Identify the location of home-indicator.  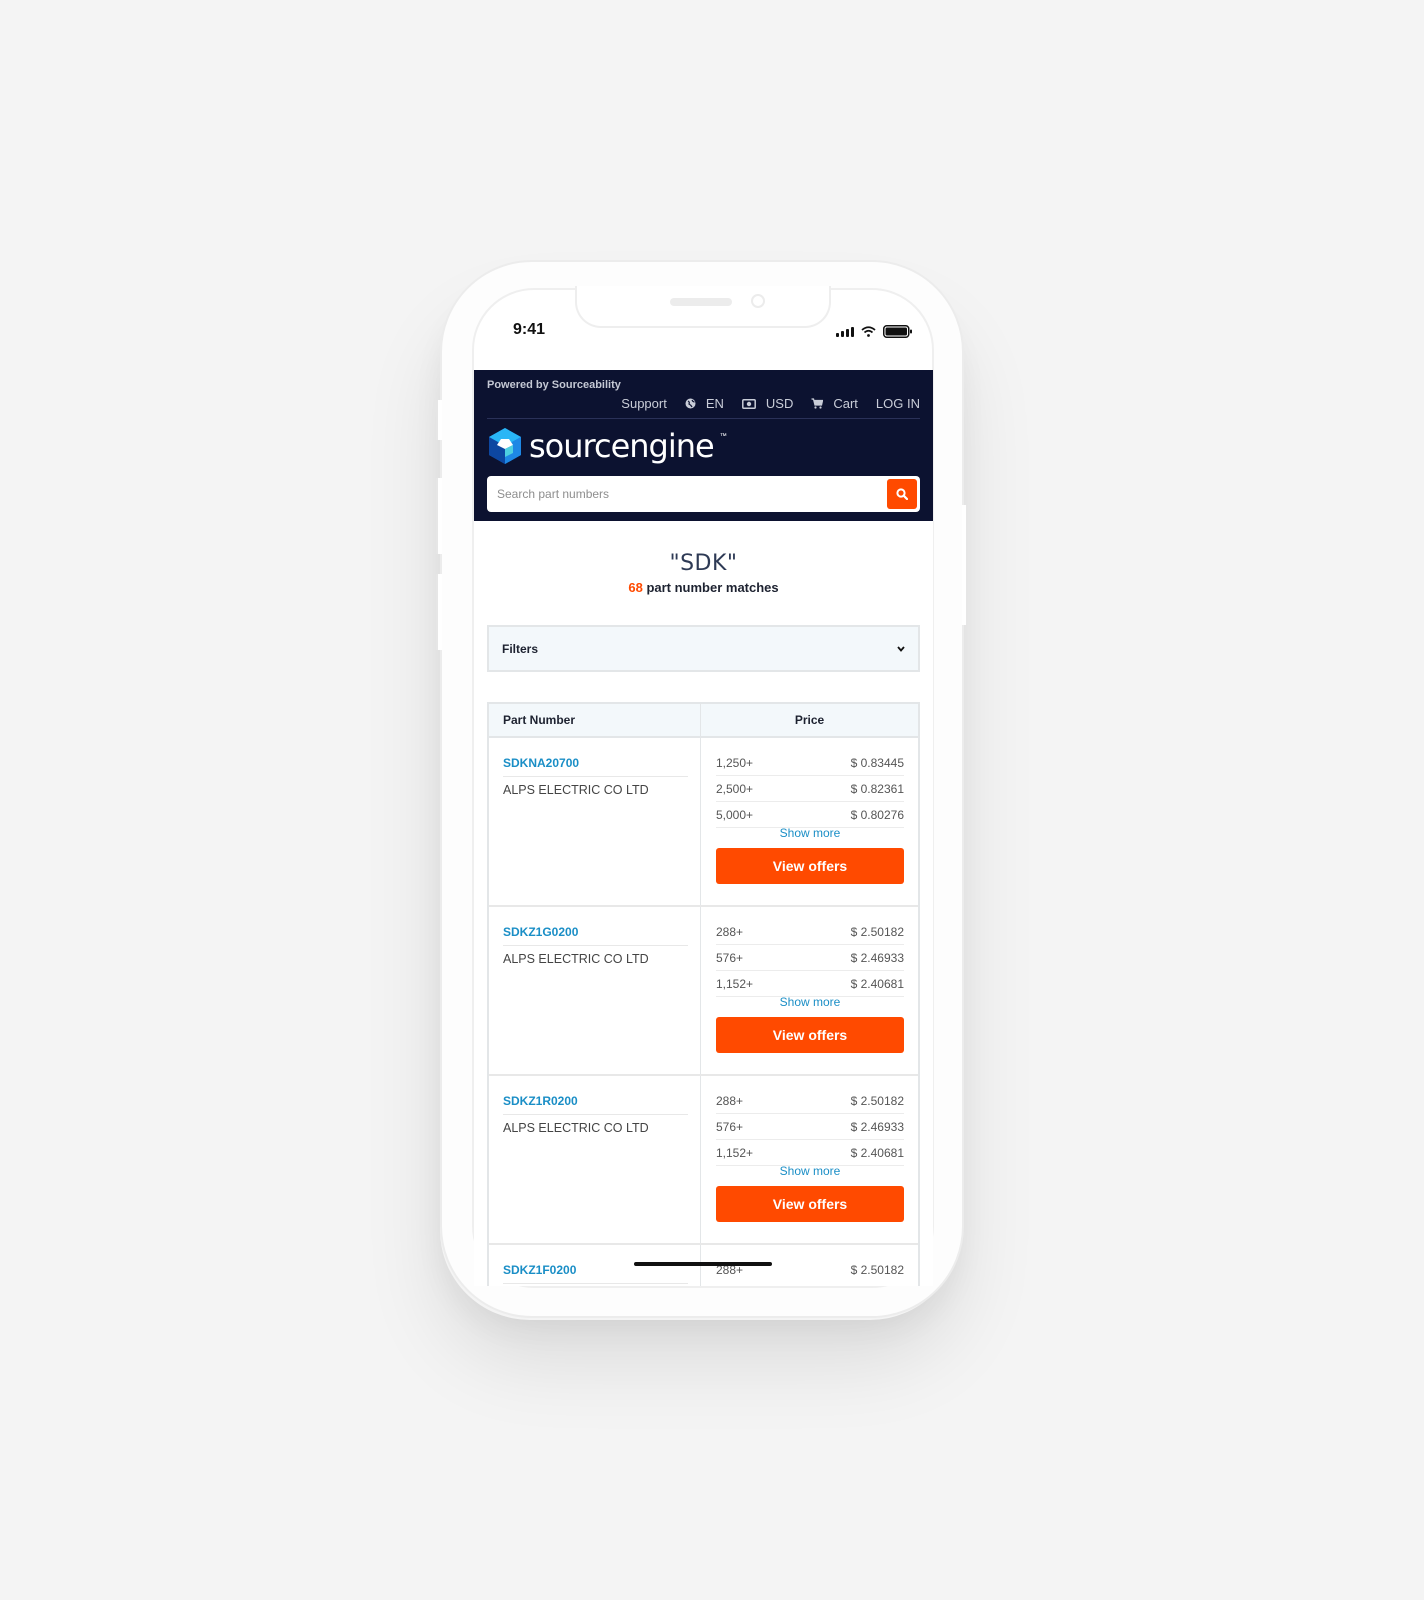
(703, 1264).